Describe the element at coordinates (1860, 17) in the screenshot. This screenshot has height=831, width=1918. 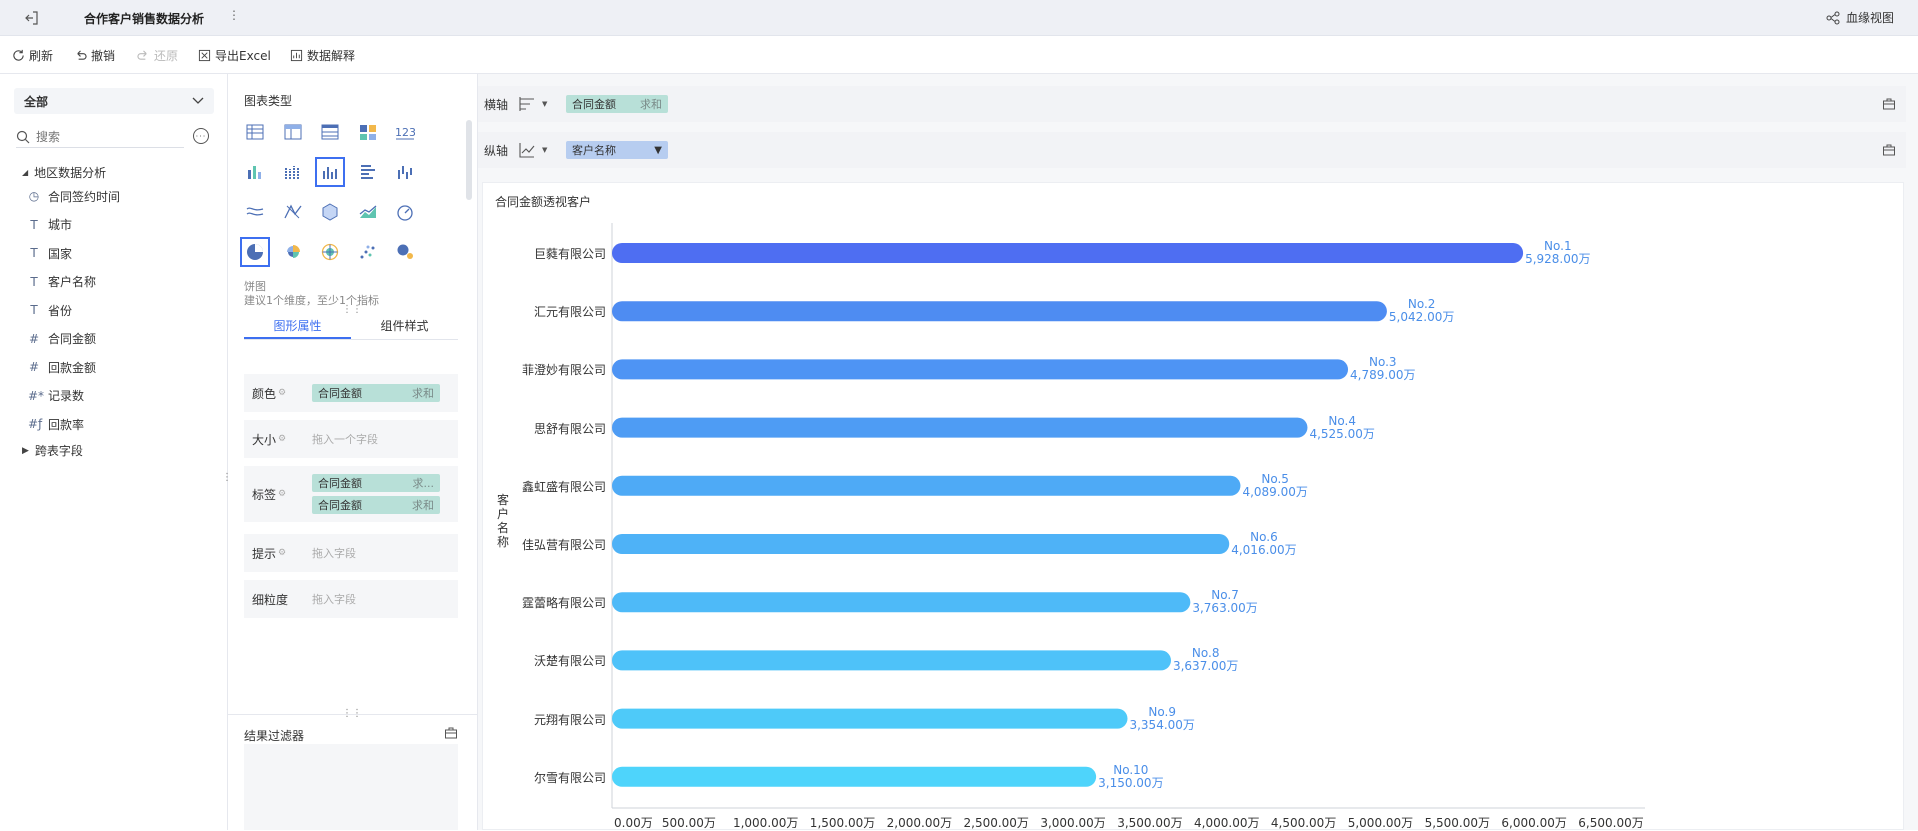
I see `lineage-view-button: 血缘视图` at that location.